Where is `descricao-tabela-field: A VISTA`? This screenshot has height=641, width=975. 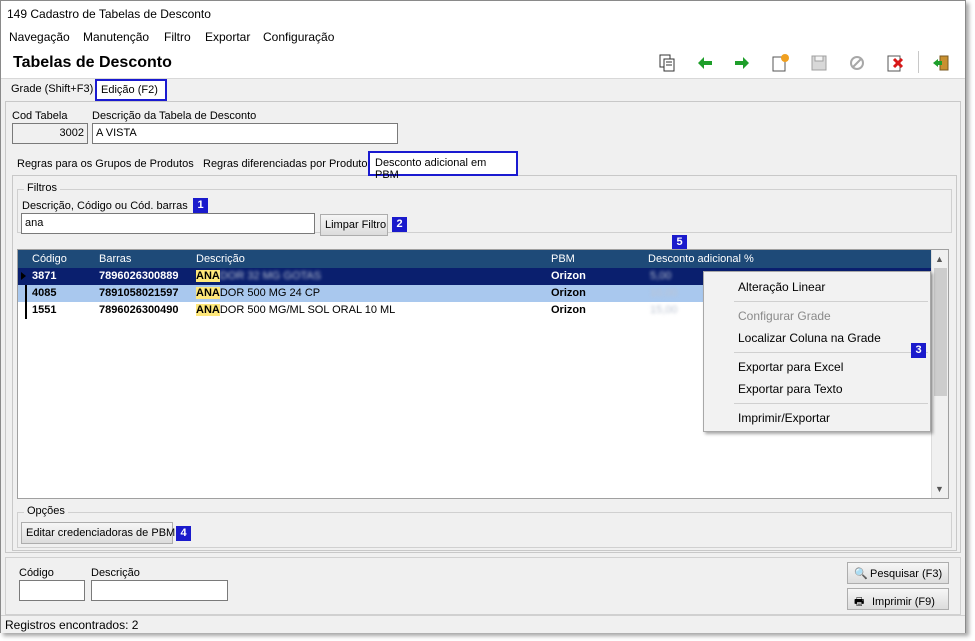 descricao-tabela-field: A VISTA is located at coordinates (245, 133).